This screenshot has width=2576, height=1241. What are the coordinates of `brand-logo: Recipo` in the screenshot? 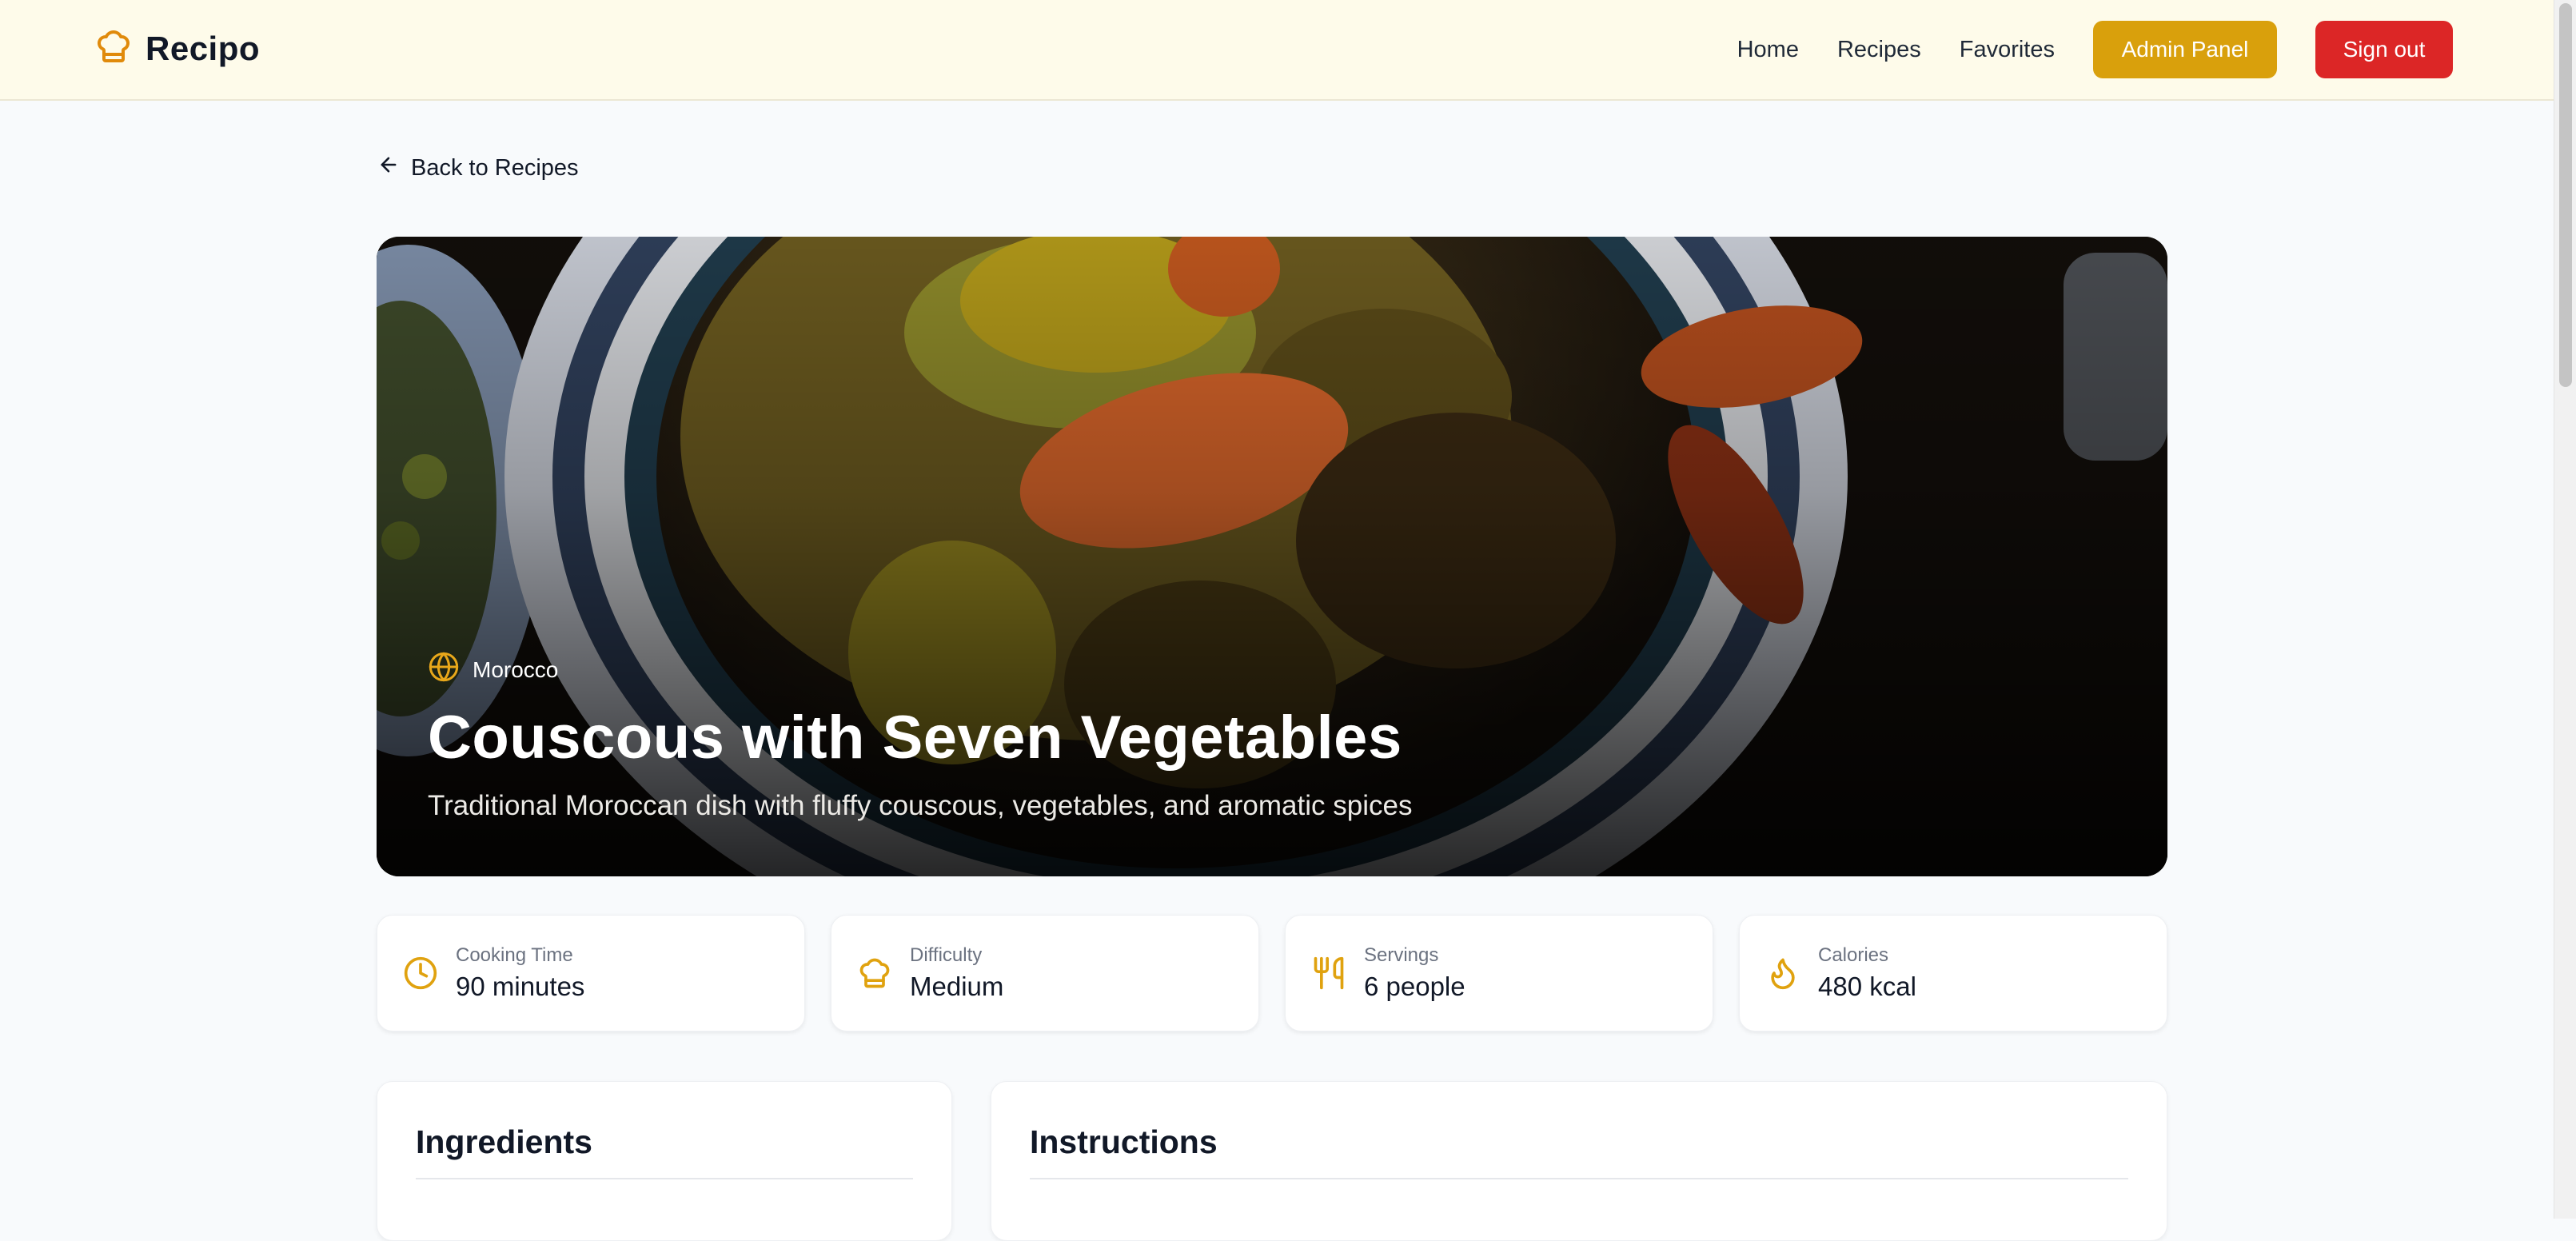 It's located at (177, 48).